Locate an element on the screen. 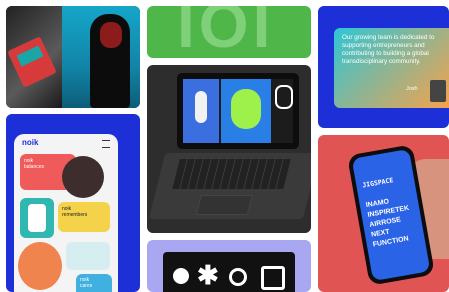 Image resolution: width=449 pixels, height=292 pixels. card-bottles is located at coordinates (88, 256).